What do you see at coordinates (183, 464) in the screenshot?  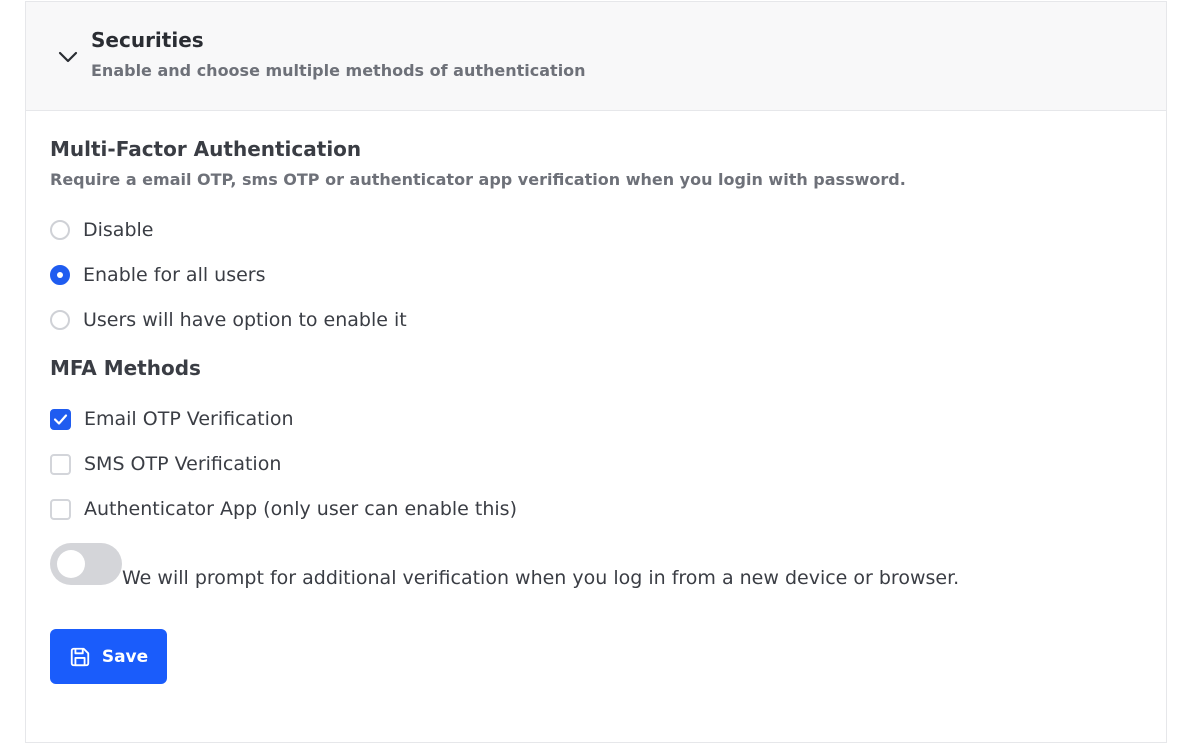 I see `checkbox-label: SMS OTP Verification` at bounding box center [183, 464].